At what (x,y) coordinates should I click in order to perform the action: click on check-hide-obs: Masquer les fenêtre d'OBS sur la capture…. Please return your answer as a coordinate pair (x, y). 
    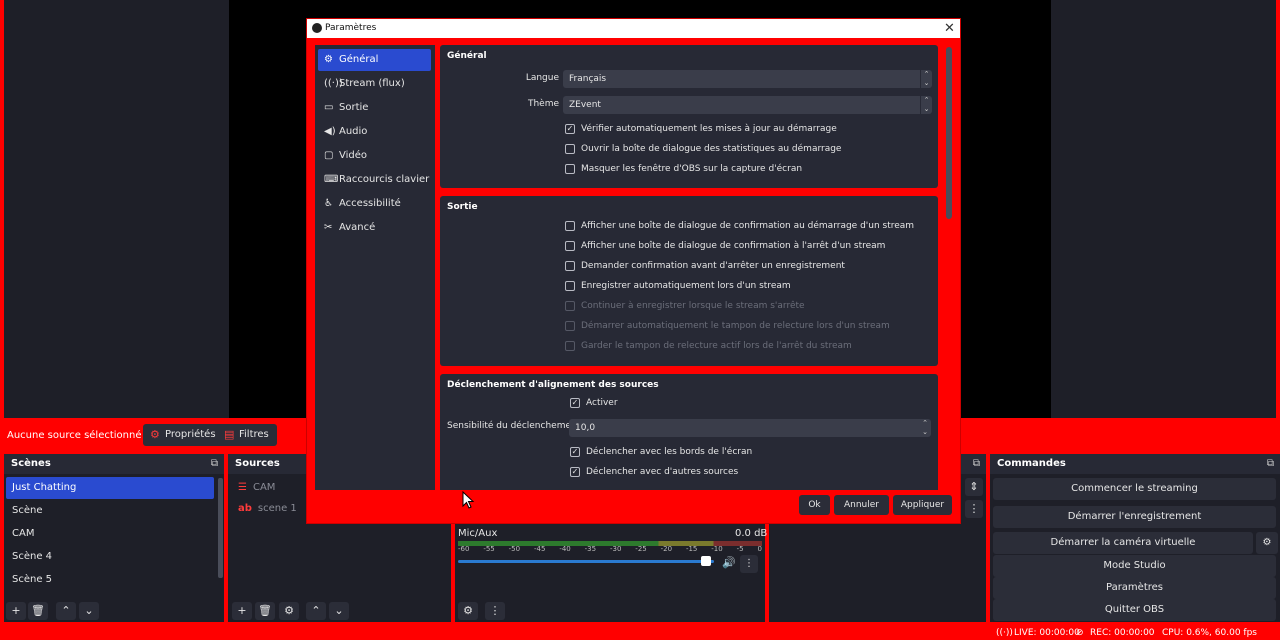
    Looking at the image, I should click on (683, 169).